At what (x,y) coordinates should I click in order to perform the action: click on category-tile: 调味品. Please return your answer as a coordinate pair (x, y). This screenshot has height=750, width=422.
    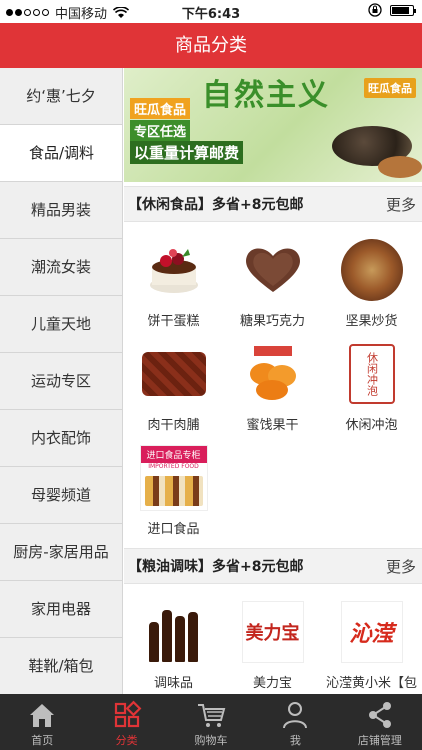
    Looking at the image, I should click on (173, 642).